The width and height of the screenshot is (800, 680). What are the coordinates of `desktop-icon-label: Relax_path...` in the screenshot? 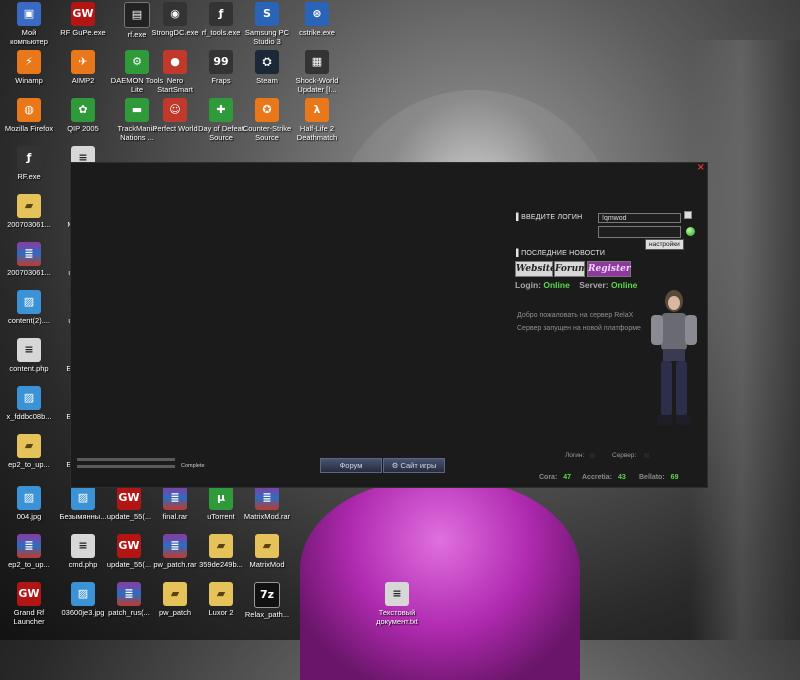 It's located at (267, 614).